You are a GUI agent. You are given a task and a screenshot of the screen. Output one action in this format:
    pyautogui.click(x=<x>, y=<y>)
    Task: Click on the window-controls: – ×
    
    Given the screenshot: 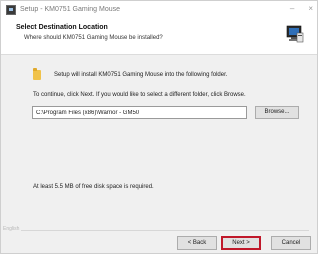 What is the action you would take?
    pyautogui.click(x=301, y=8)
    